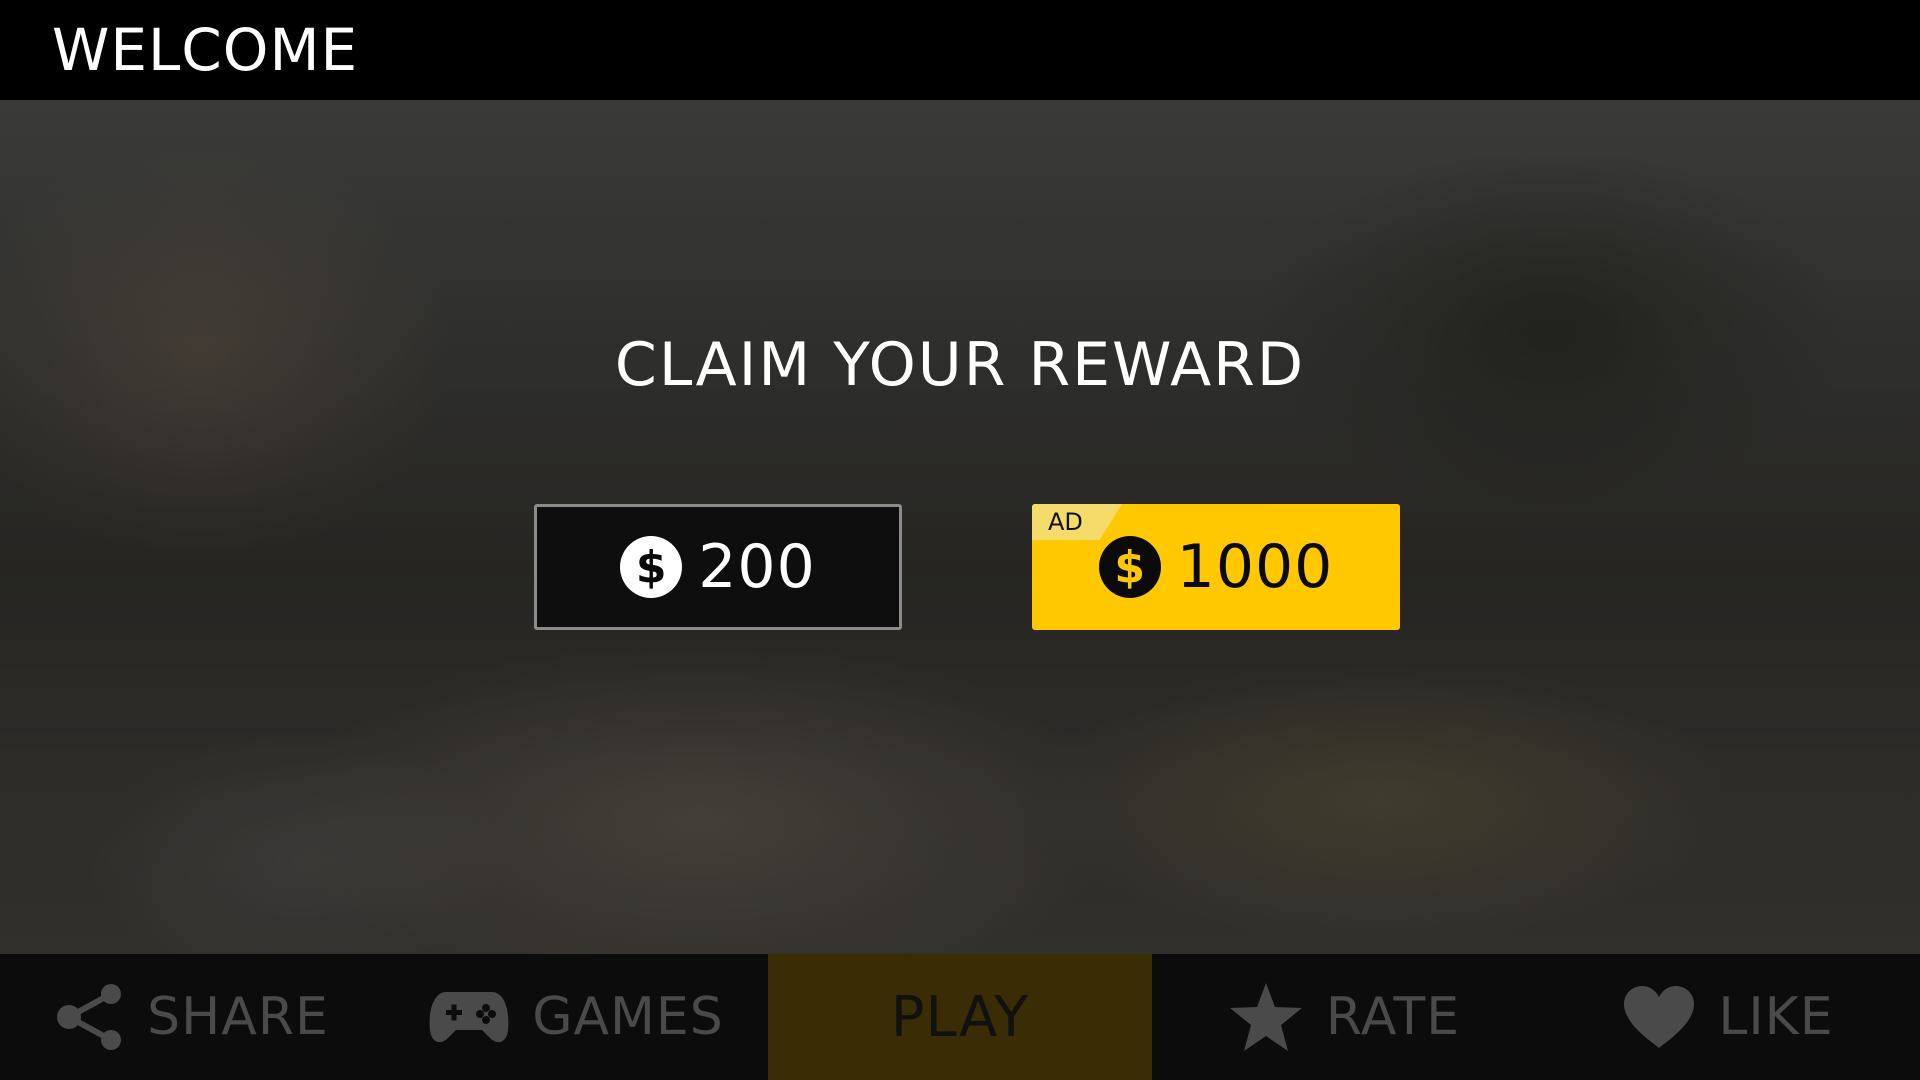  I want to click on nav-like-label: LIKE, so click(1776, 1017).